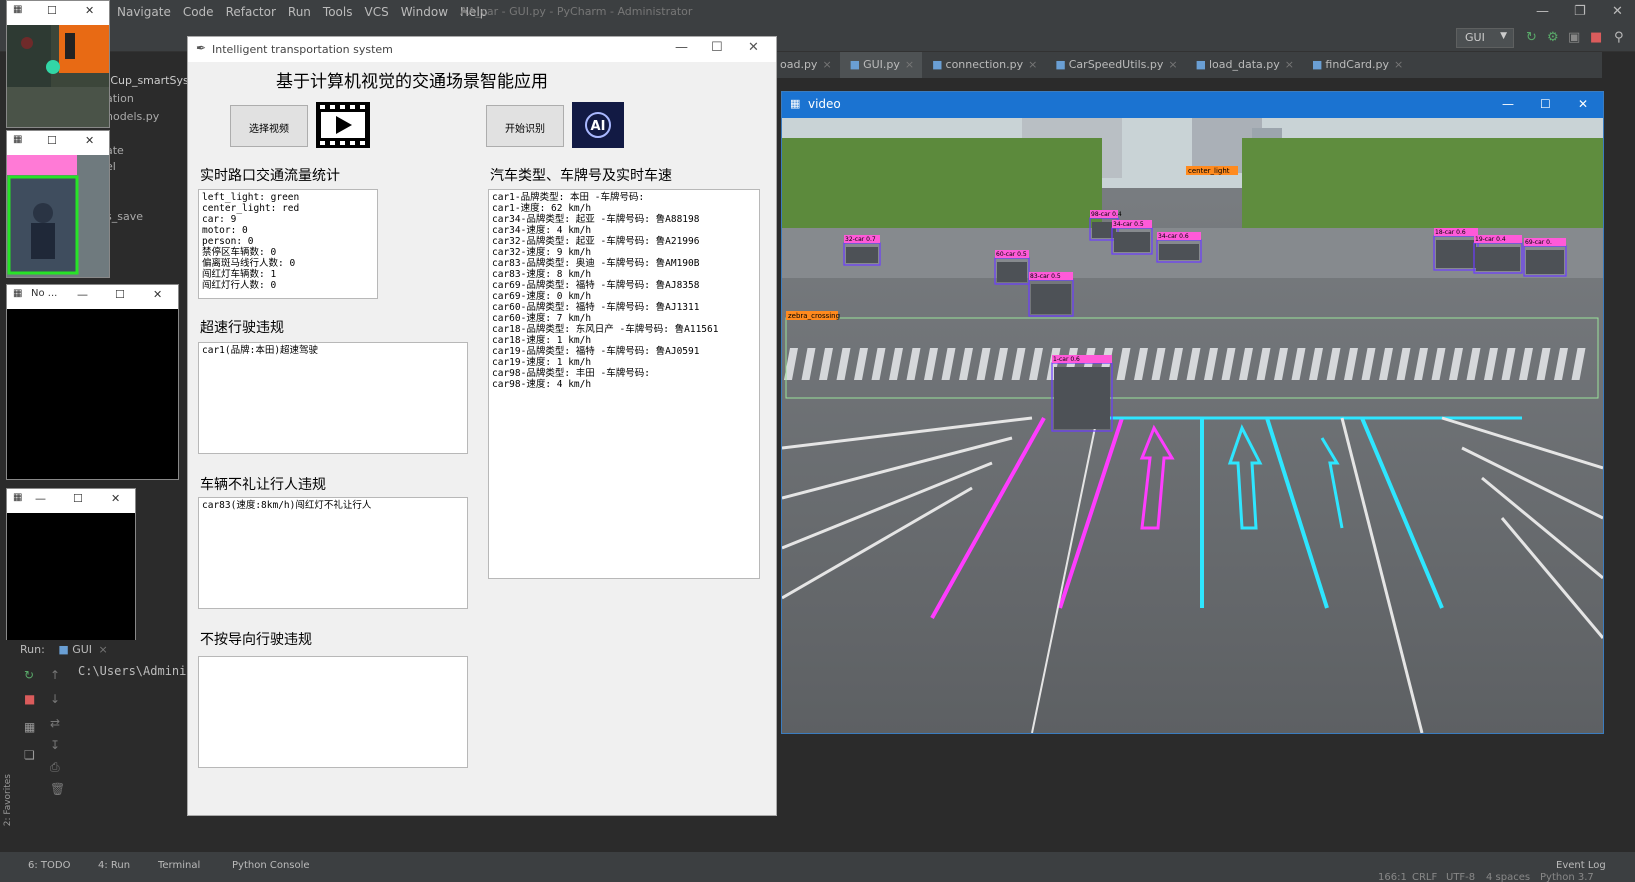 The image size is (1635, 882). I want to click on search-icon: ⚲, so click(1619, 37).